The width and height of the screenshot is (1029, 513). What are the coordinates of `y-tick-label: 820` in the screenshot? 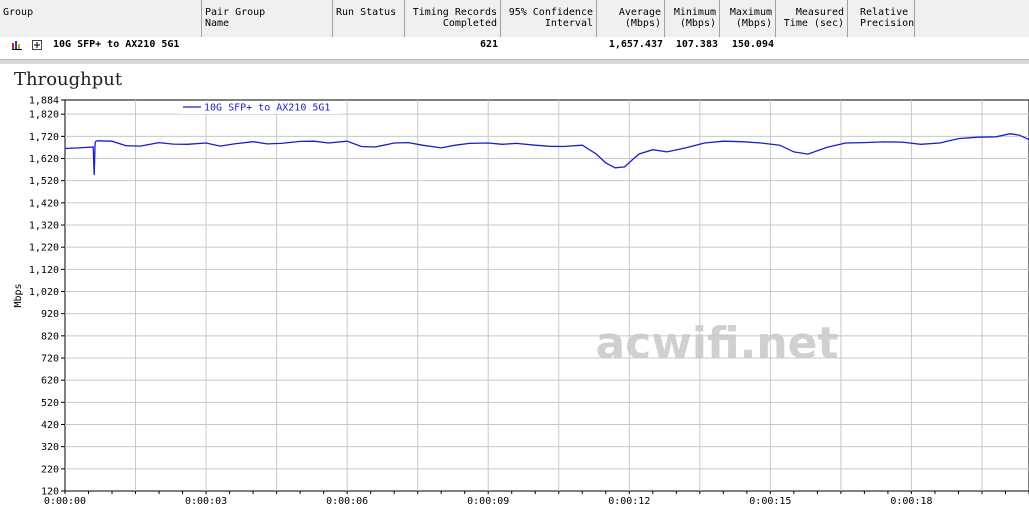 It's located at (50, 336).